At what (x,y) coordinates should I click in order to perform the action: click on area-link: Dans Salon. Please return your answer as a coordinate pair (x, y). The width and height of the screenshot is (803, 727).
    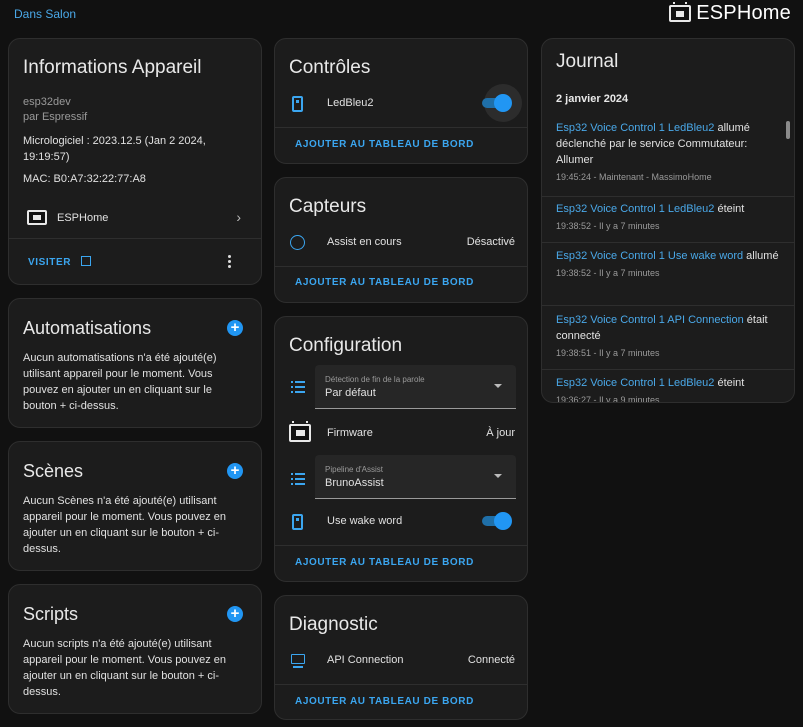
    Looking at the image, I should click on (45, 14).